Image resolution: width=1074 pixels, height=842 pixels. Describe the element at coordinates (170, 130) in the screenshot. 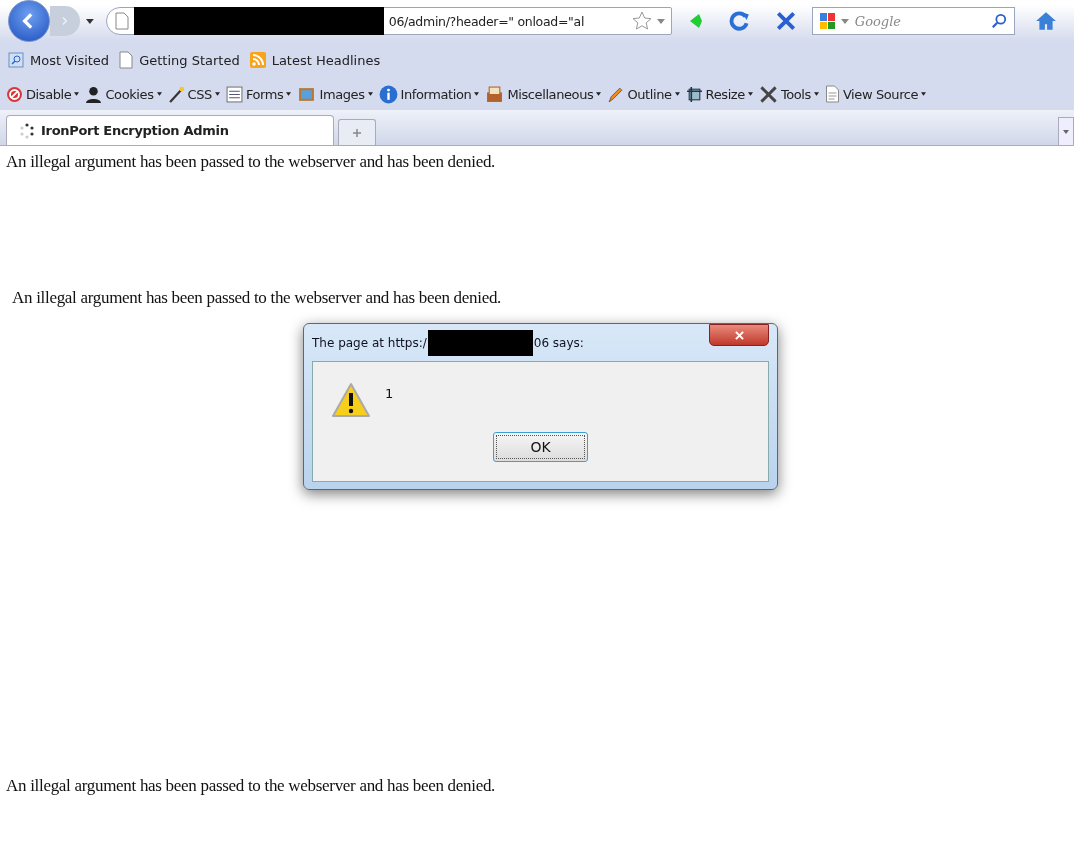

I see `browser-tab: IronPort Encryption Admin` at that location.